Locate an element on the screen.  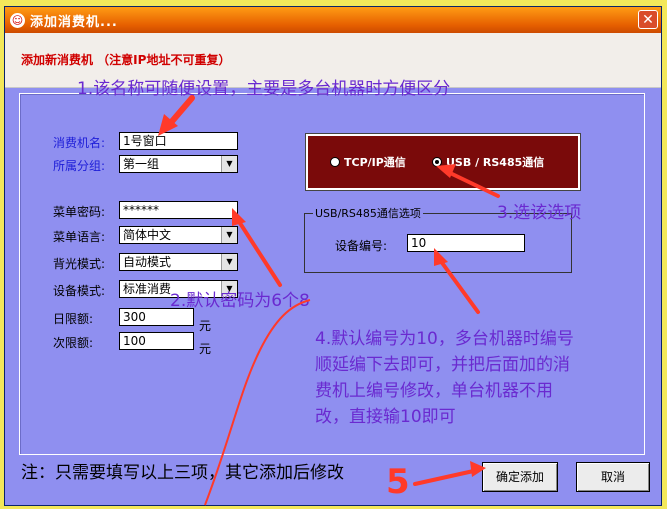
device-no-label: 设备编号: is located at coordinates (361, 246).